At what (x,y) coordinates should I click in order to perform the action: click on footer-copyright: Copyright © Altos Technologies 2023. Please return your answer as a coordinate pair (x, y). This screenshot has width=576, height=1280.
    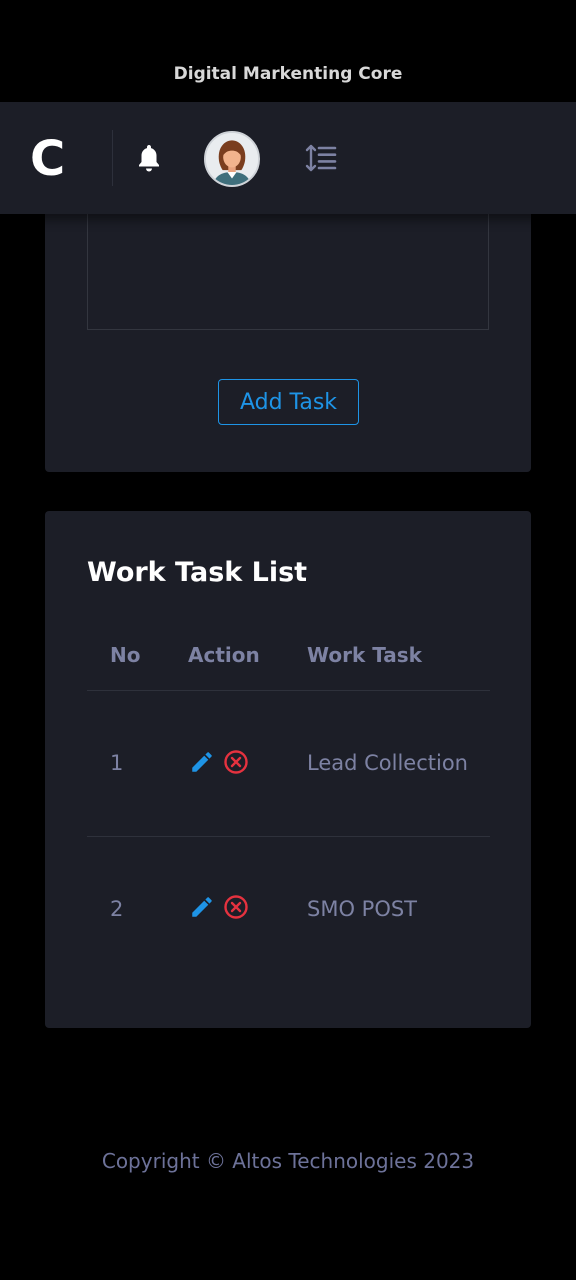
    Looking at the image, I should click on (288, 1161).